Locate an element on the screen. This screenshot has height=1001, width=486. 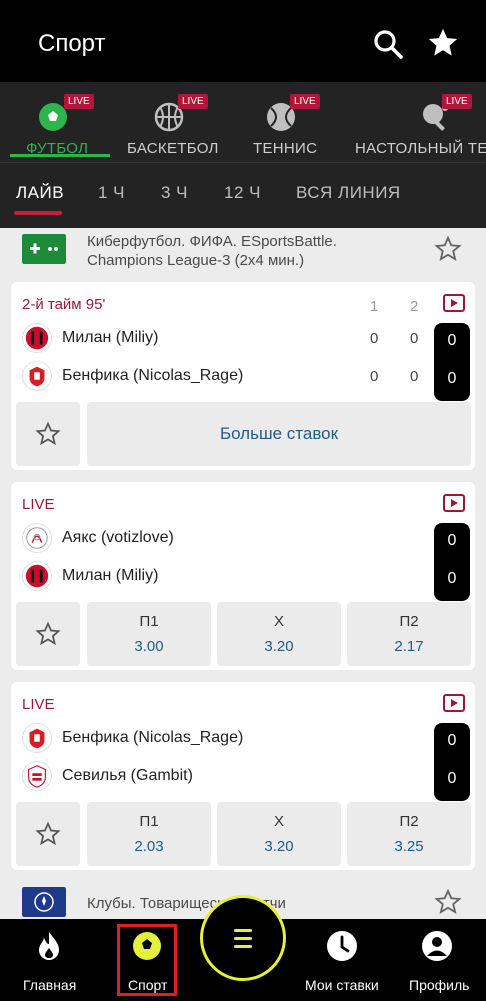
search-icon is located at coordinates (388, 44).